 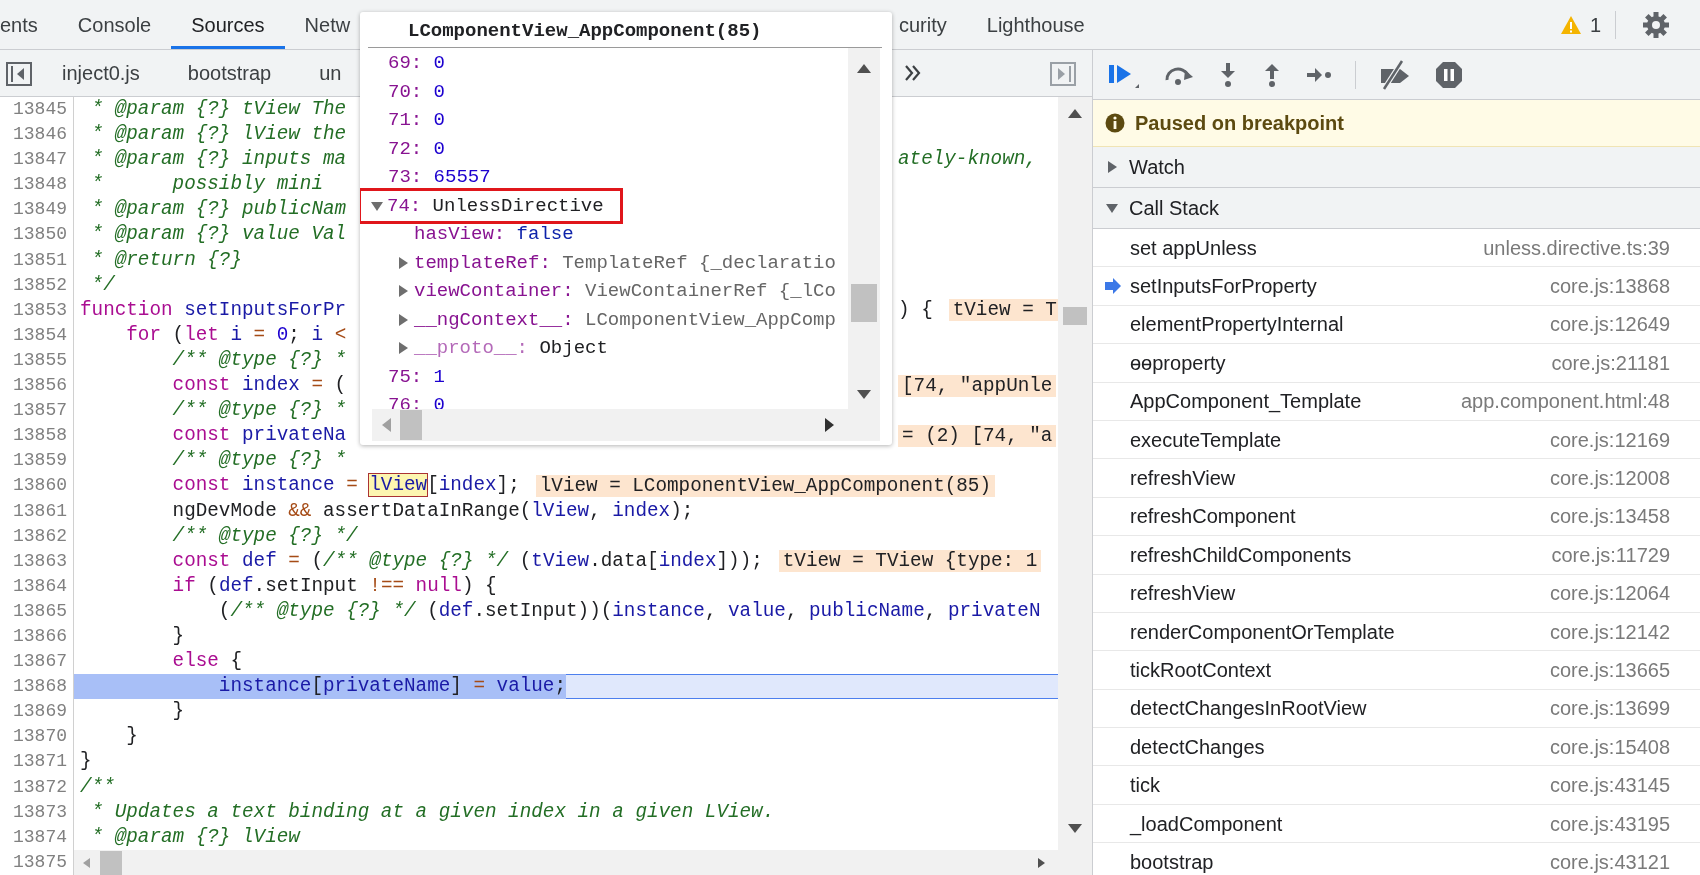 What do you see at coordinates (915, 310) in the screenshot?
I see `code-line: ) {` at bounding box center [915, 310].